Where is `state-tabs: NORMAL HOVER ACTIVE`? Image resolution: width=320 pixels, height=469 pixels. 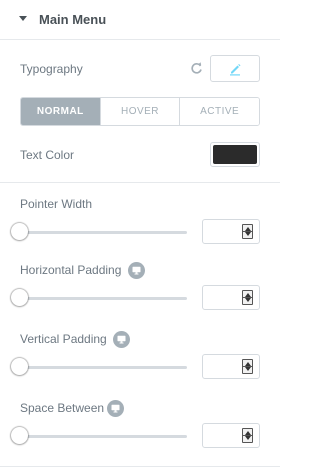 state-tabs: NORMAL HOVER ACTIVE is located at coordinates (140, 111).